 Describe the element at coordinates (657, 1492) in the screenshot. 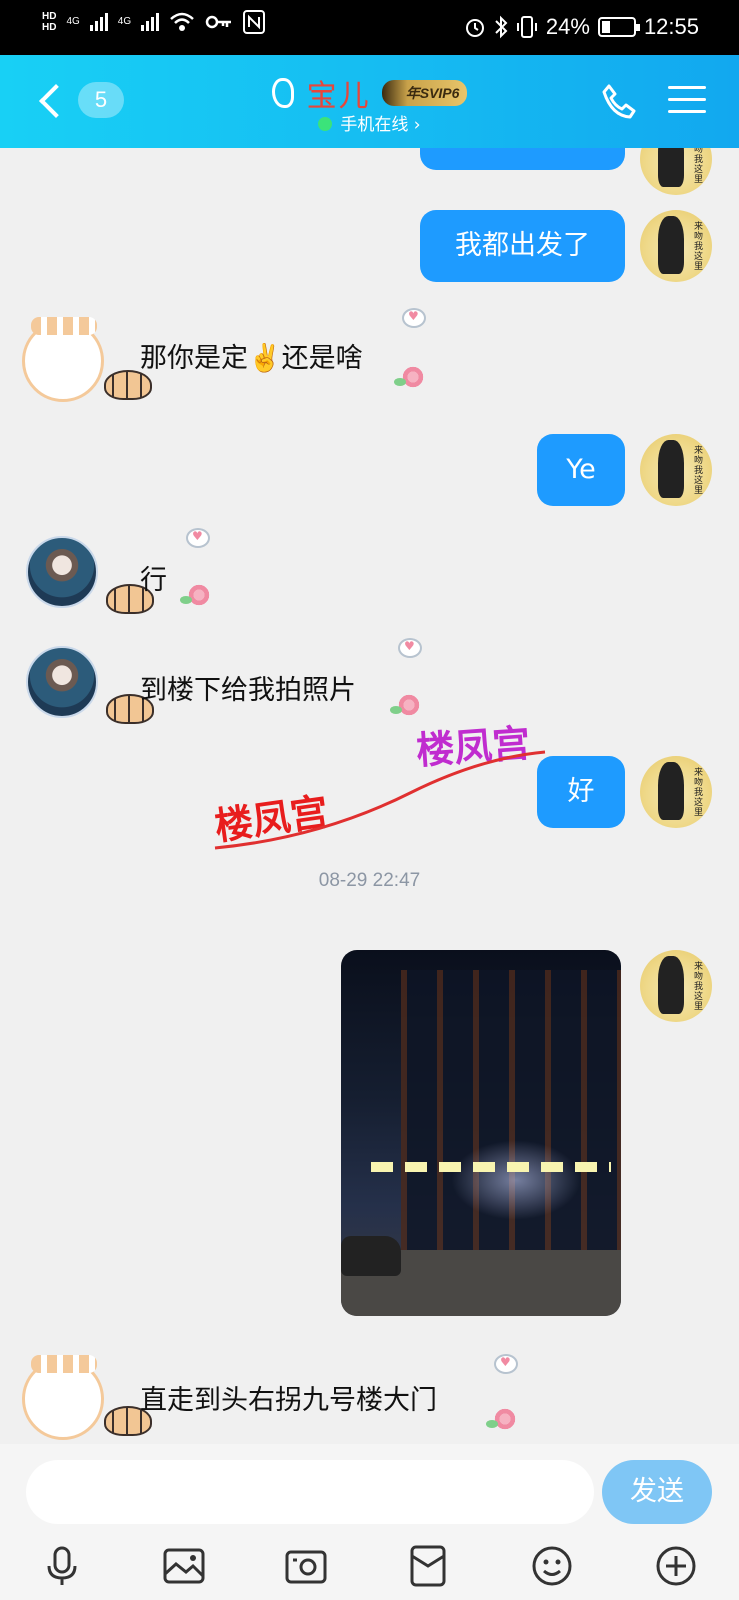

I see `send-button: 发送` at that location.